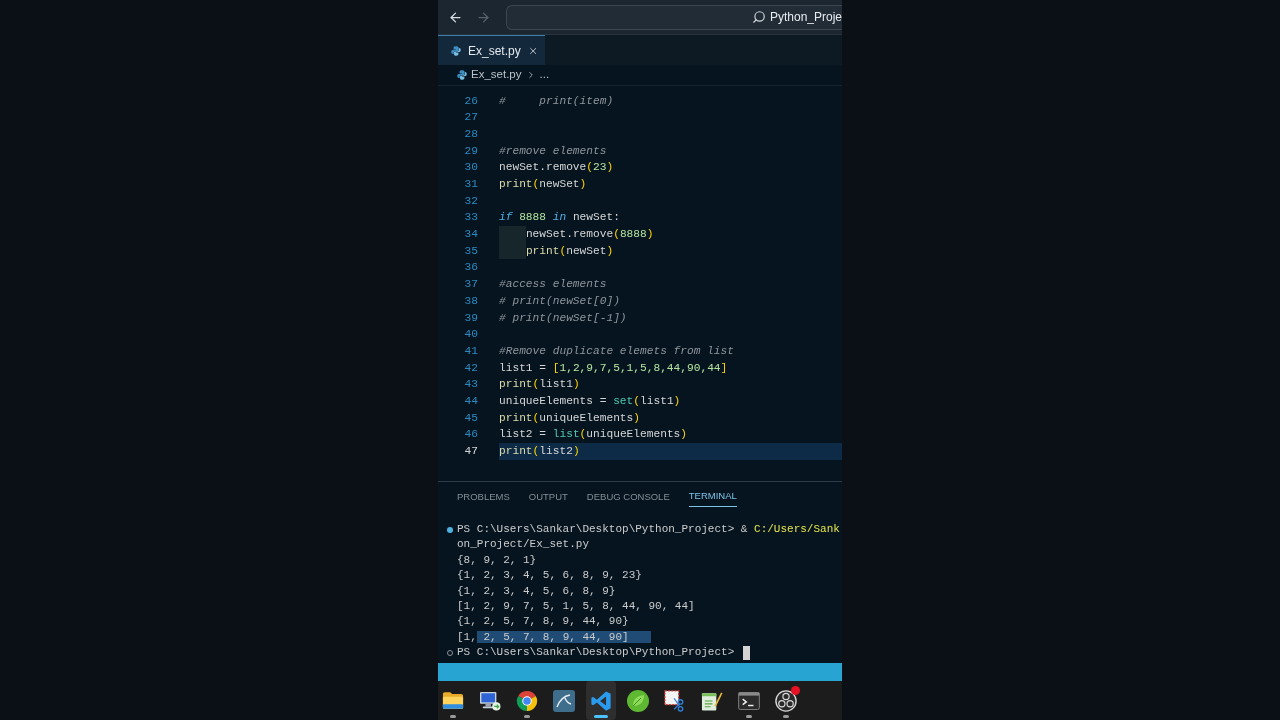 Image resolution: width=1280 pixels, height=720 pixels. Describe the element at coordinates (576, 606) in the screenshot. I see `terminal-line: [1, 2, 9, 7, 5, 1, 5, 8, 44, 90, 44]` at that location.